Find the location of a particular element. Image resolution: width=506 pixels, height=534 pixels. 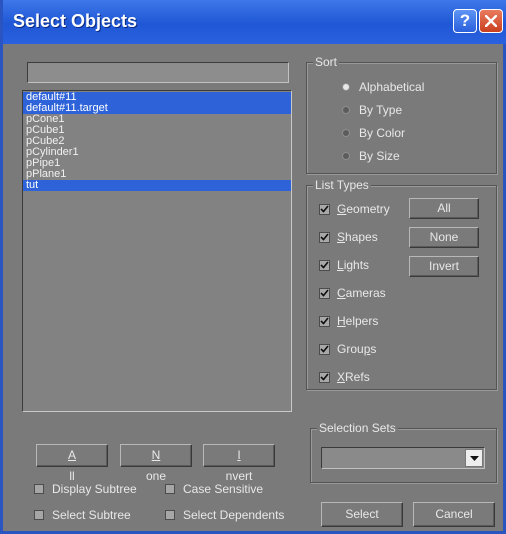

list-type-label: Cameras is located at coordinates (361, 293).